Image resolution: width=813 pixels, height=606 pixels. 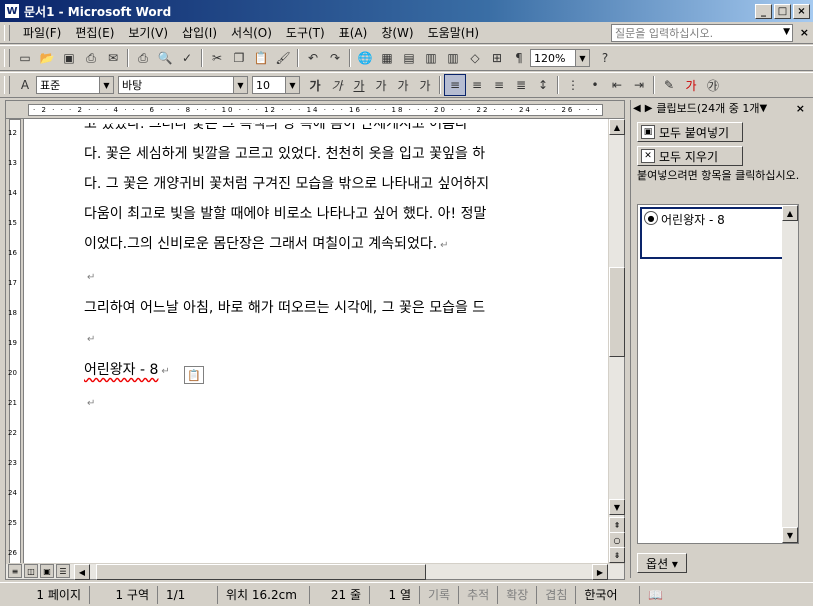 What do you see at coordinates (702, 33) in the screenshot?
I see `ask-question-input: 질문을 입력하십시오. ▼` at bounding box center [702, 33].